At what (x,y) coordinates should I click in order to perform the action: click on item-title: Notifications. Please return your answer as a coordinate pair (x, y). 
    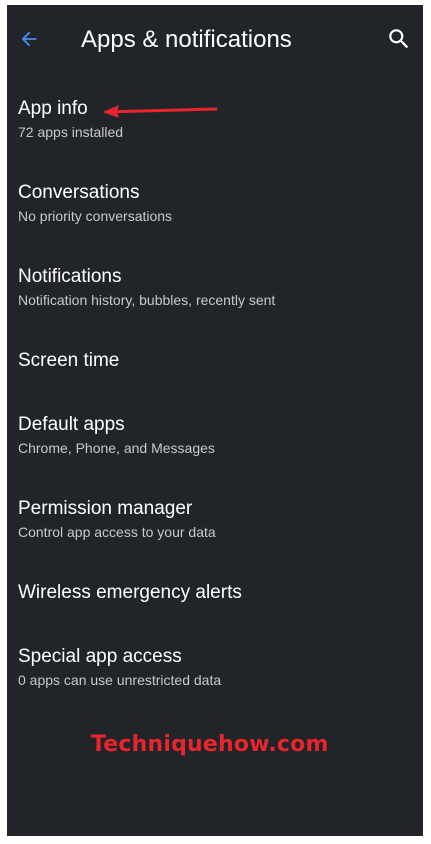
    Looking at the image, I should click on (70, 276).